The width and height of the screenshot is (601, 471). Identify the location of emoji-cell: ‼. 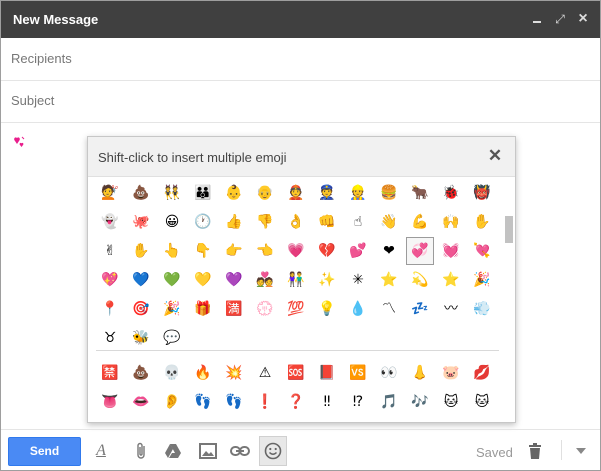
(327, 402).